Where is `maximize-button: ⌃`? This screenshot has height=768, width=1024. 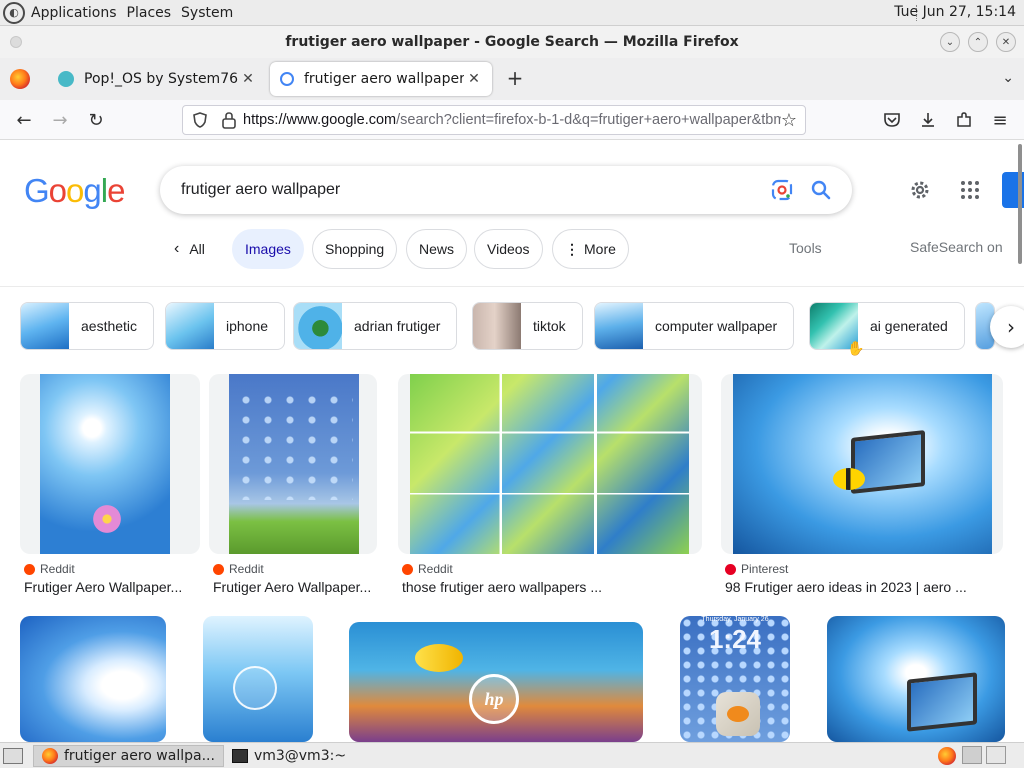
maximize-button: ⌃ is located at coordinates (978, 42).